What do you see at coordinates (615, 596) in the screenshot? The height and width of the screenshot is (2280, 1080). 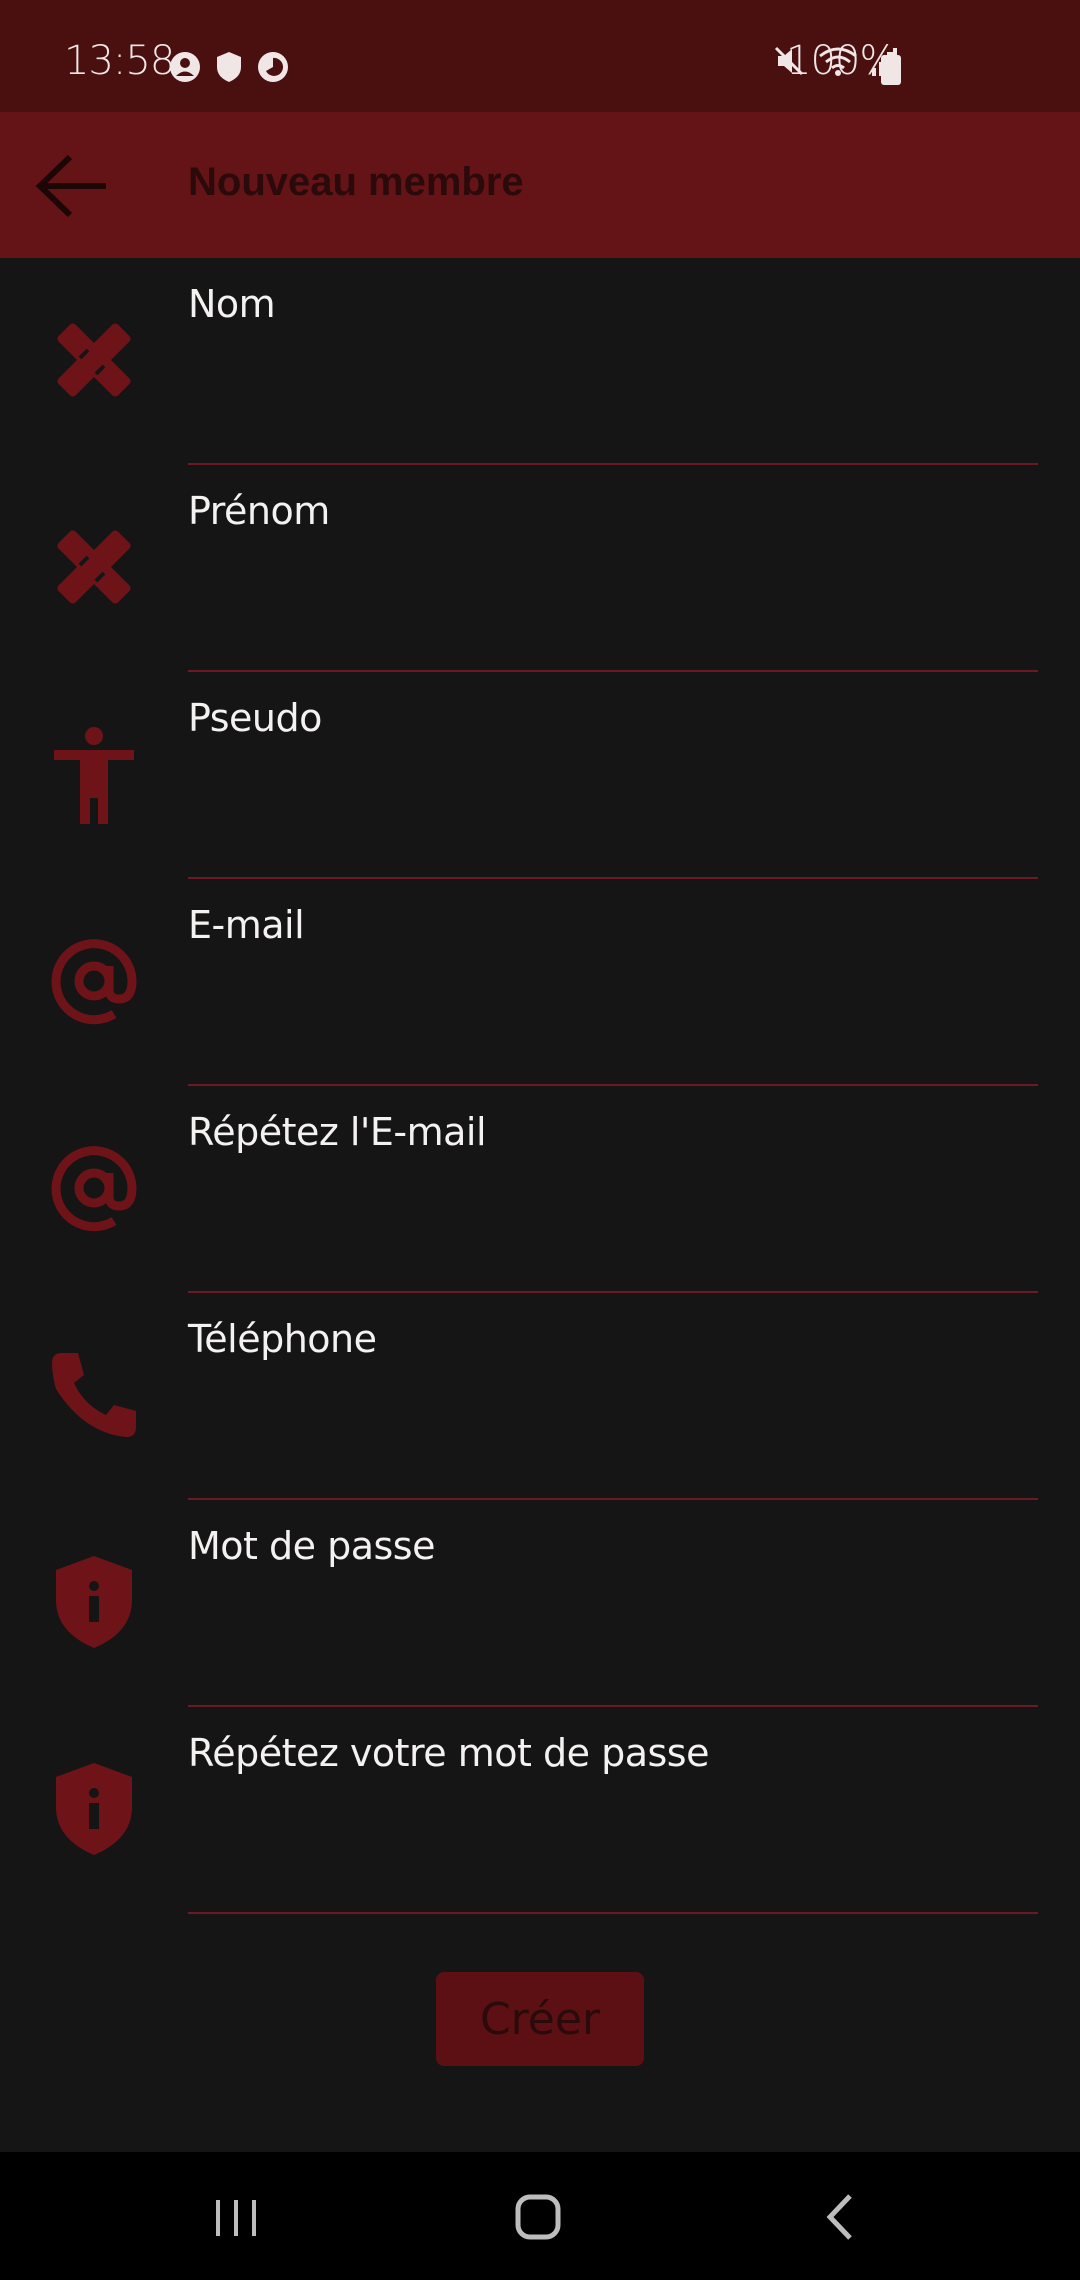 I see `prenom-input` at bounding box center [615, 596].